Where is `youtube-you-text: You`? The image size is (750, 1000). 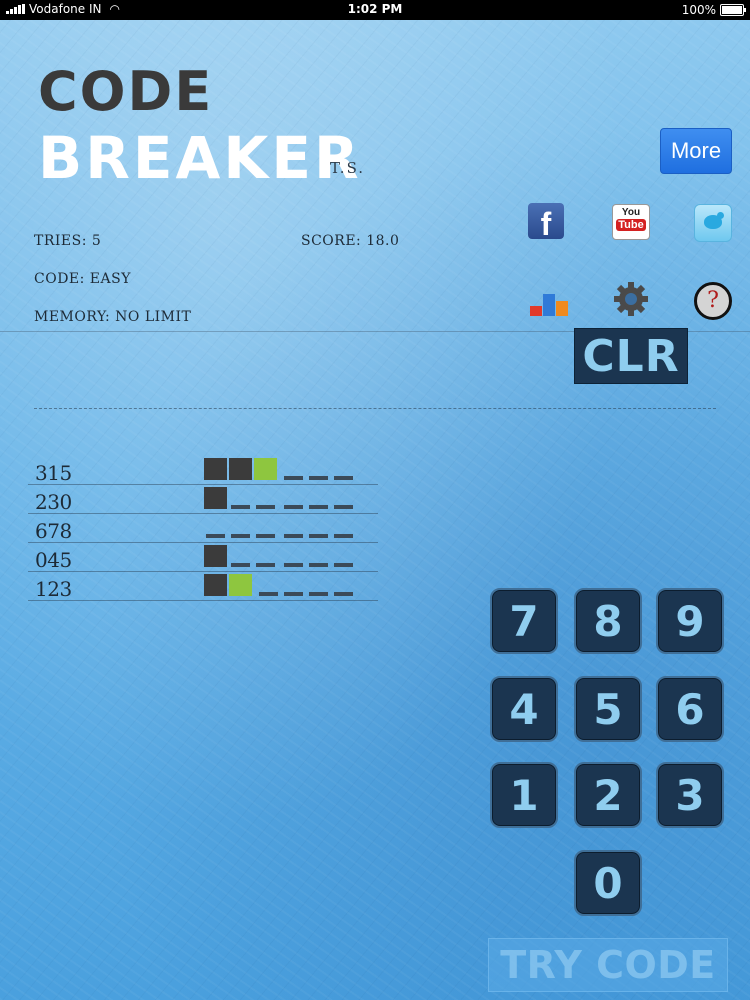
youtube-you-text: You is located at coordinates (631, 212).